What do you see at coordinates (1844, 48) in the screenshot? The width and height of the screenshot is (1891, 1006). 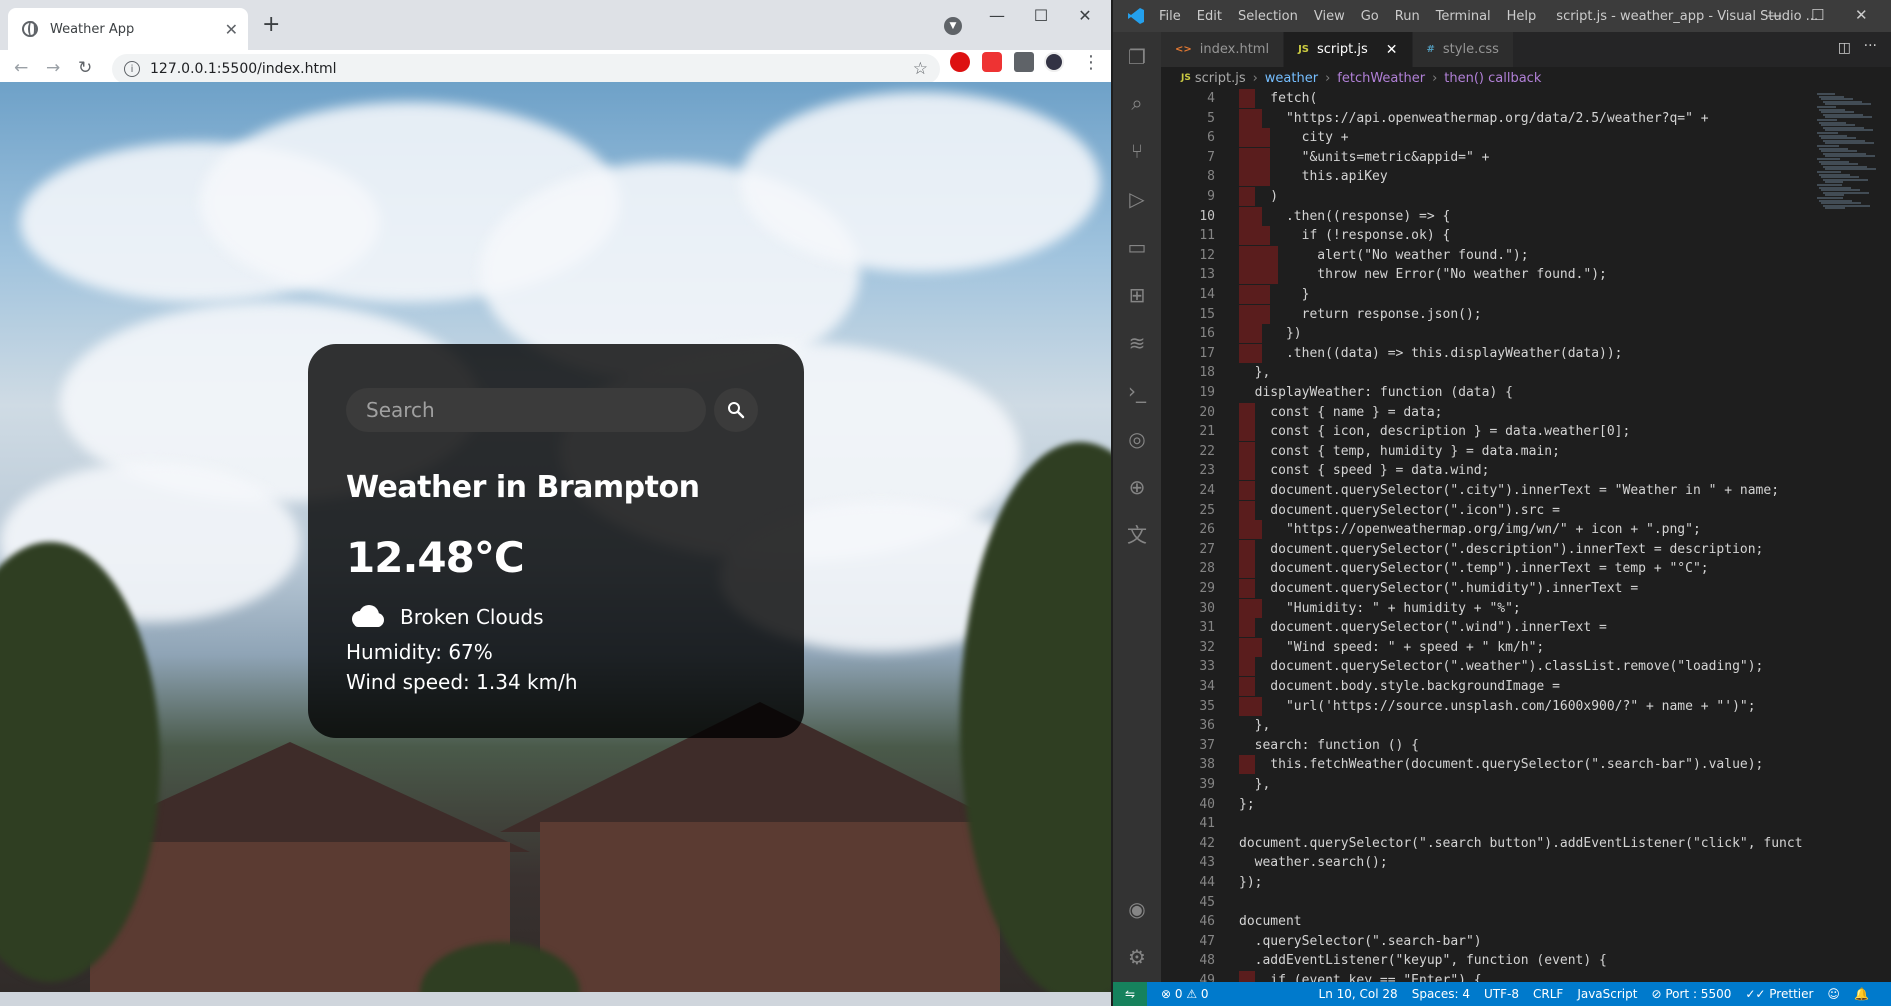 I see `split-editor-icon: ◫` at bounding box center [1844, 48].